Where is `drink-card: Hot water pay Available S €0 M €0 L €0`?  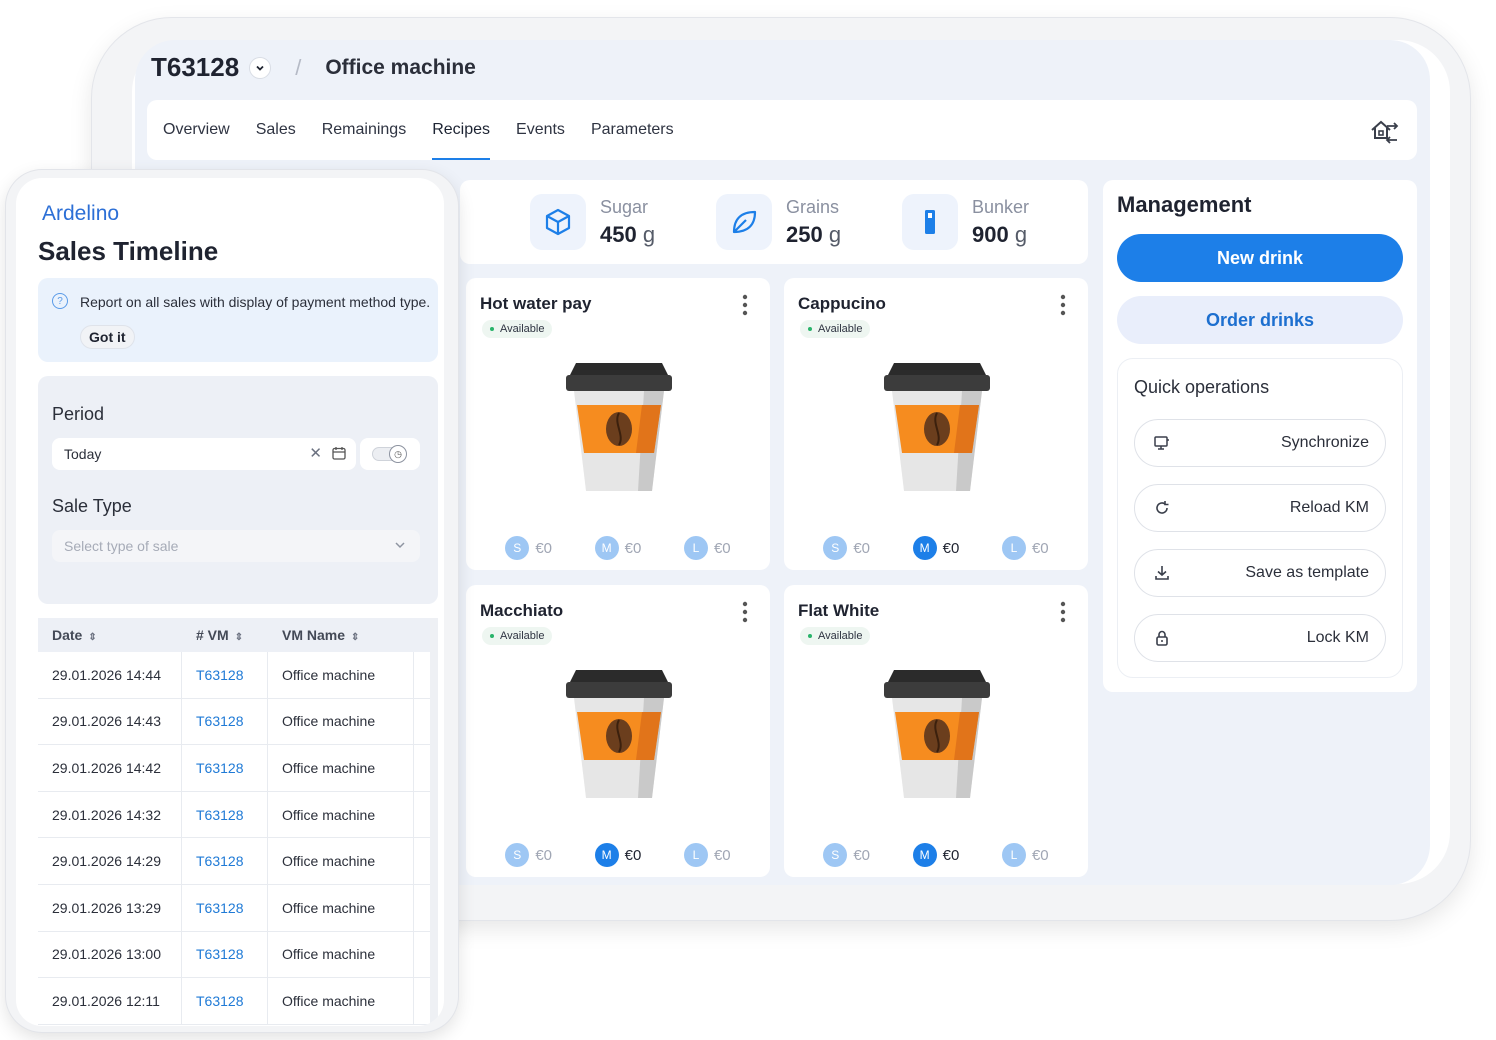 drink-card: Hot water pay Available S €0 M €0 L €0 is located at coordinates (618, 424).